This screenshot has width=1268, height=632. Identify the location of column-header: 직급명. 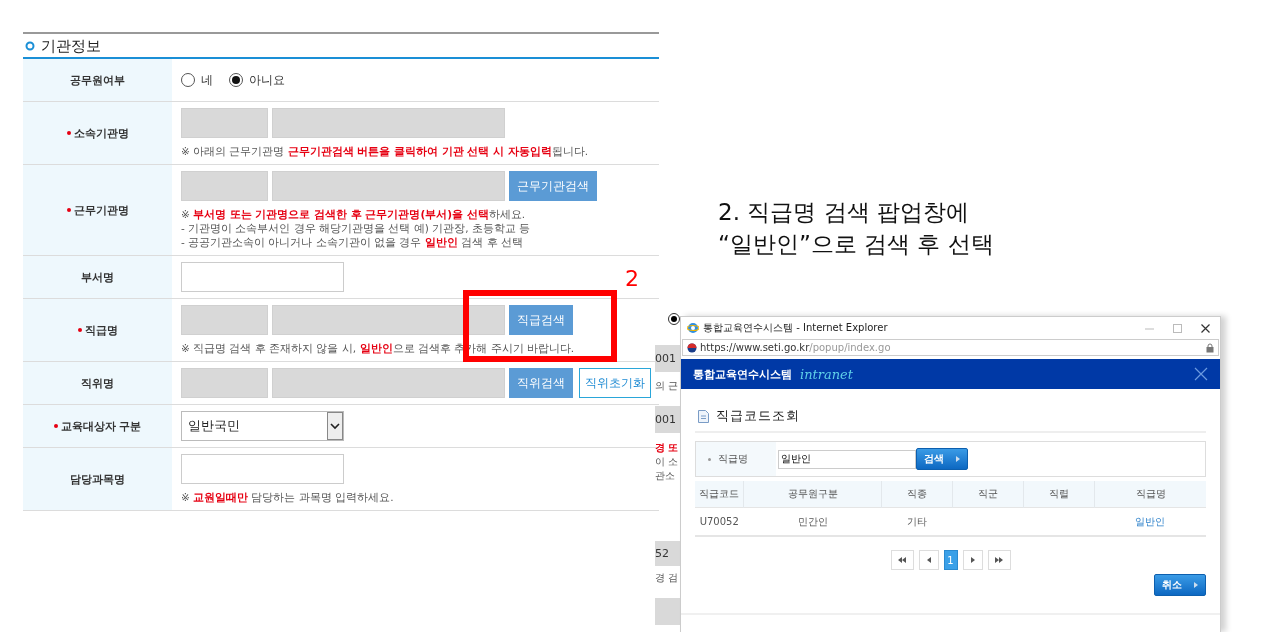
(1150, 494).